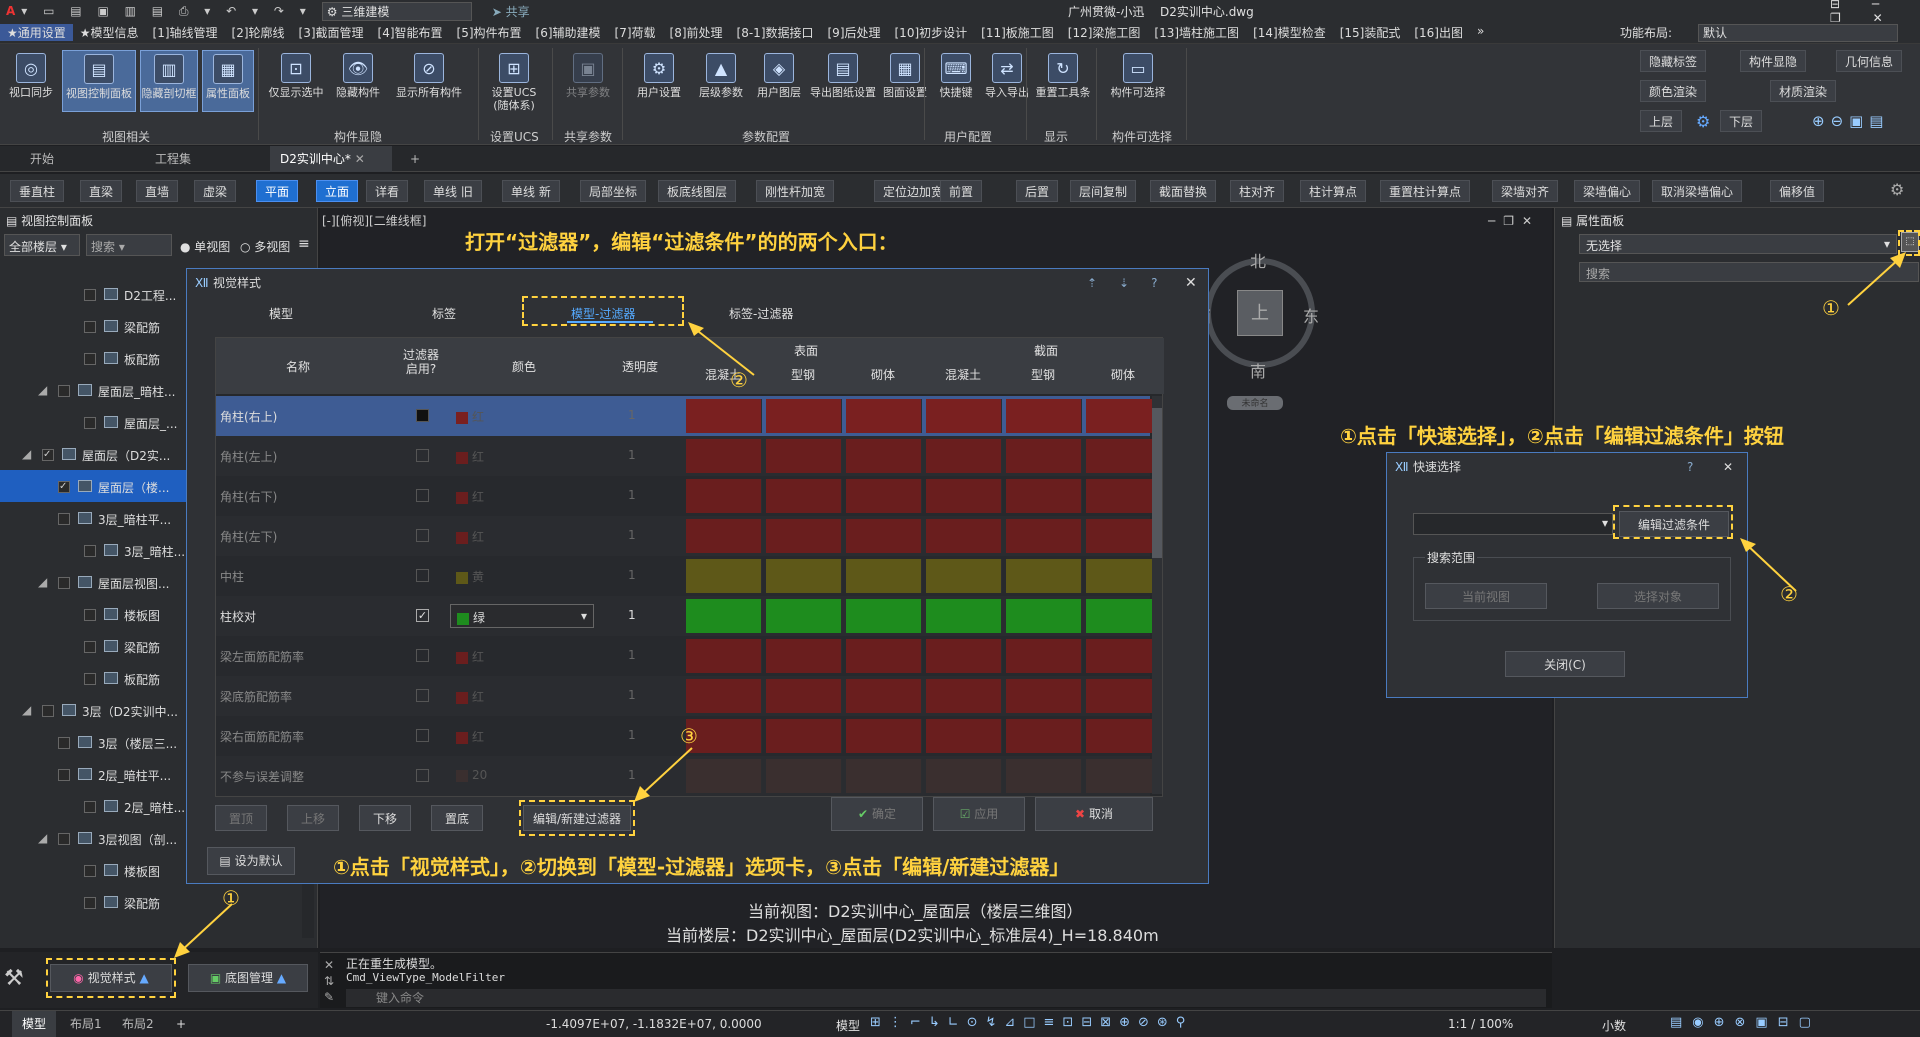 The height and width of the screenshot is (1037, 1920). I want to click on menu-item: [11]板施工图, so click(1017, 32).